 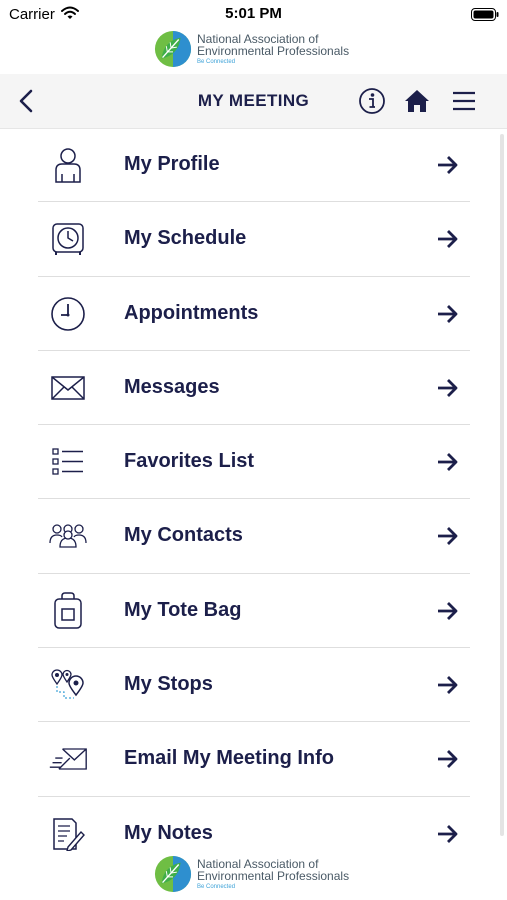 I want to click on menu-item-my-tote-bag: My Tote Bag, so click(x=254, y=611).